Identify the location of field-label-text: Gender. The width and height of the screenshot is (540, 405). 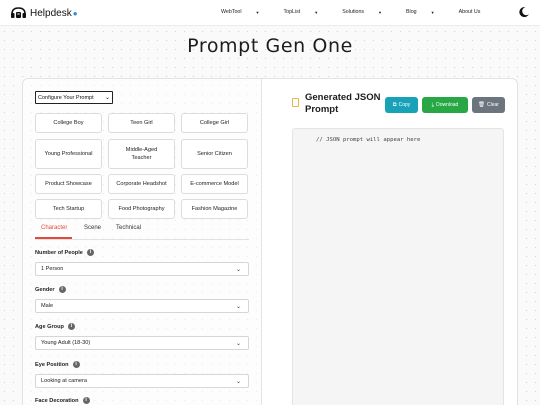
(45, 289).